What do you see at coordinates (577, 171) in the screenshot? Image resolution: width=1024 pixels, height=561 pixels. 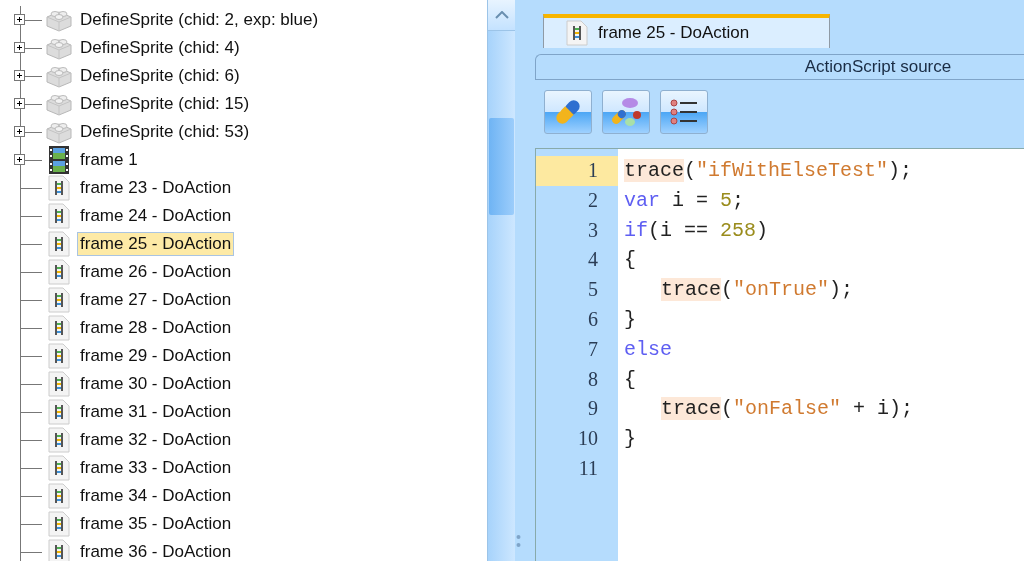 I see `line-number: 1` at bounding box center [577, 171].